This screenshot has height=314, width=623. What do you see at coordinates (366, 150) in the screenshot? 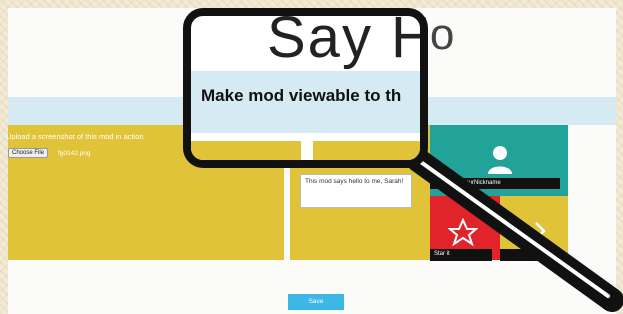
I see `magnified-tile-right` at bounding box center [366, 150].